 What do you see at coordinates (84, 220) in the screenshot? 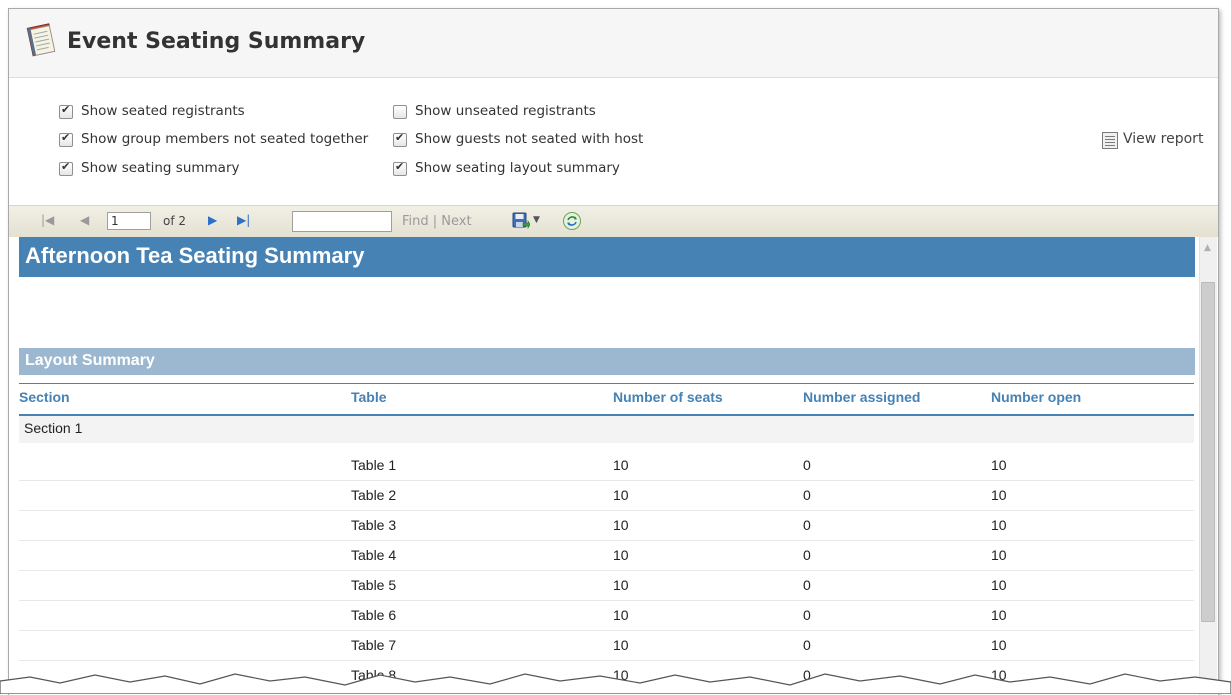
I see `previous-page-icon: ◀` at bounding box center [84, 220].